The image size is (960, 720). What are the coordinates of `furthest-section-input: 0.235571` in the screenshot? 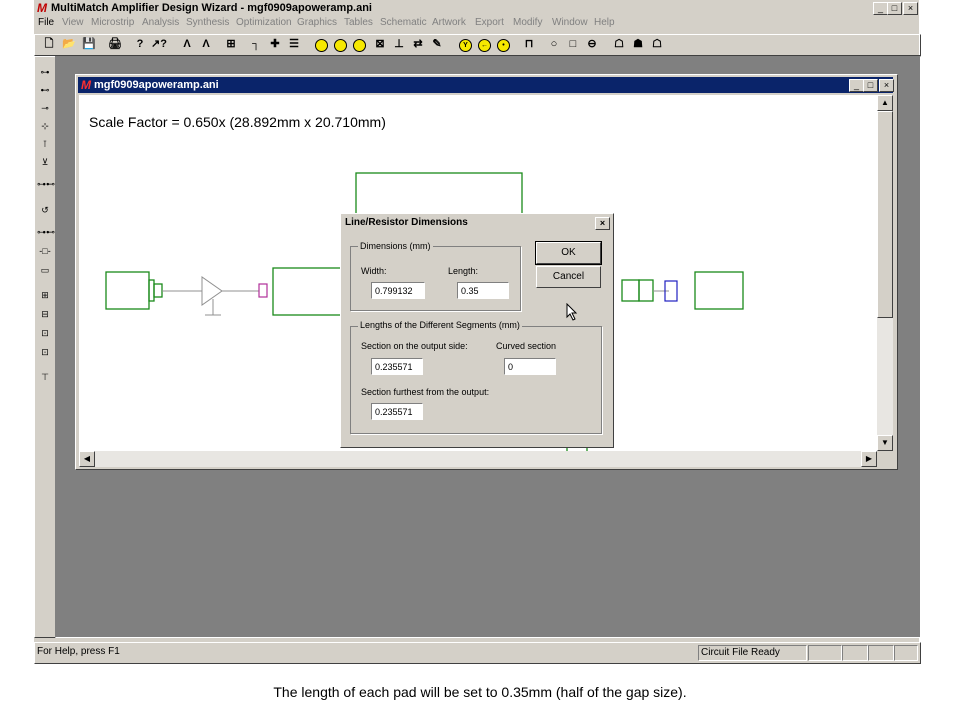 It's located at (397, 411).